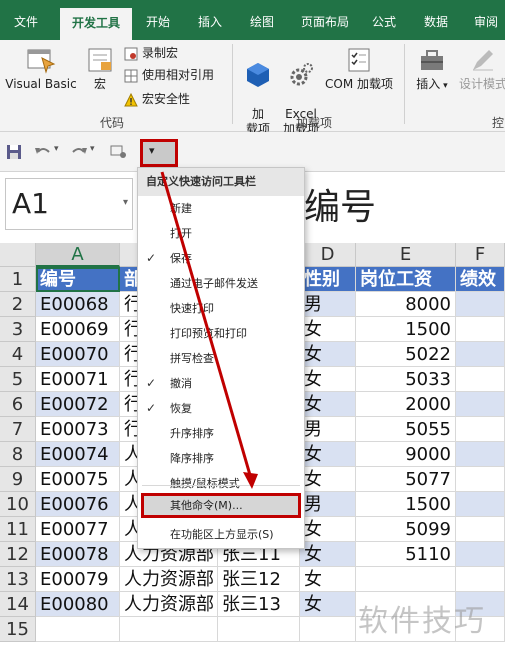 Image resolution: width=505 pixels, height=654 pixels. What do you see at coordinates (41, 69) in the screenshot?
I see `visual-basic-button: Visual Basic` at bounding box center [41, 69].